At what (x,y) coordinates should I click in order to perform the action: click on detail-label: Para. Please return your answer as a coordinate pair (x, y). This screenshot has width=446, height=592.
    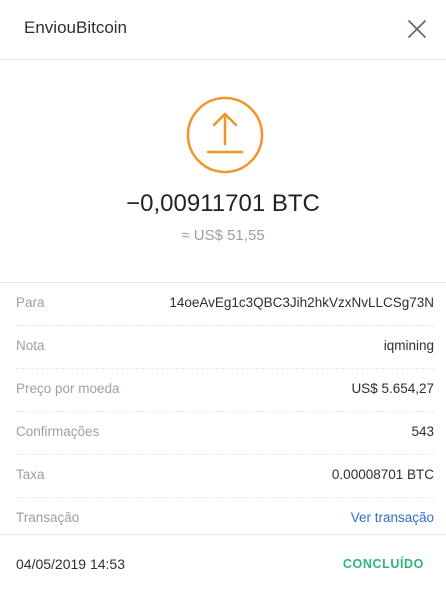
    Looking at the image, I should click on (30, 302).